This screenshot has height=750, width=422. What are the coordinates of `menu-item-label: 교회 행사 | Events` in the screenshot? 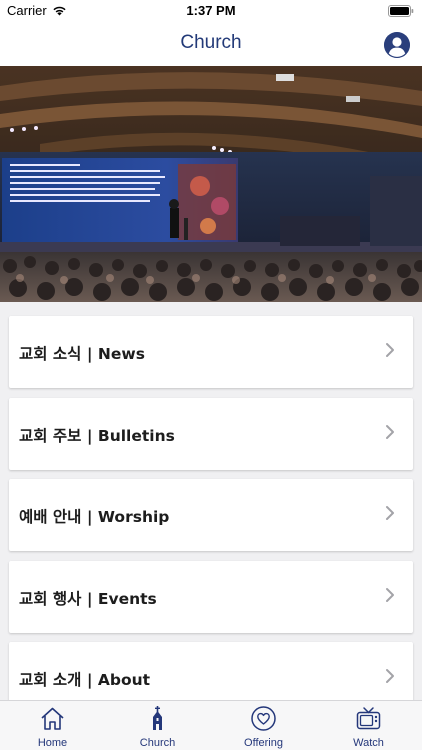 It's located at (88, 599).